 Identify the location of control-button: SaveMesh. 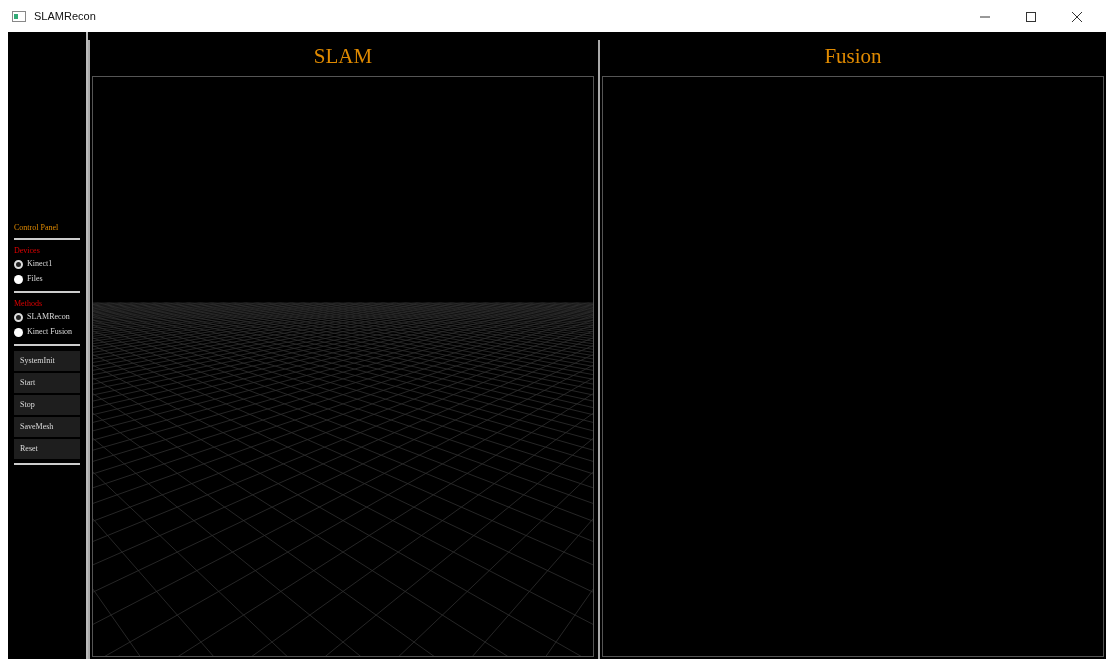
(47, 426).